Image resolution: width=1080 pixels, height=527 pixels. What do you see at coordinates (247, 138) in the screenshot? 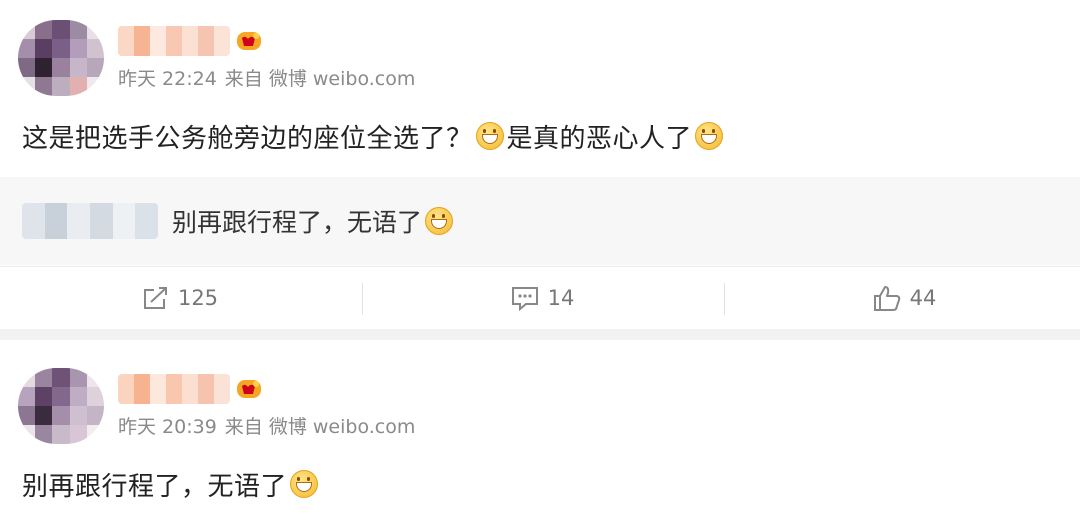
I see `post-text-part1: 这是把选手公务舱旁边的座位全选了？` at bounding box center [247, 138].